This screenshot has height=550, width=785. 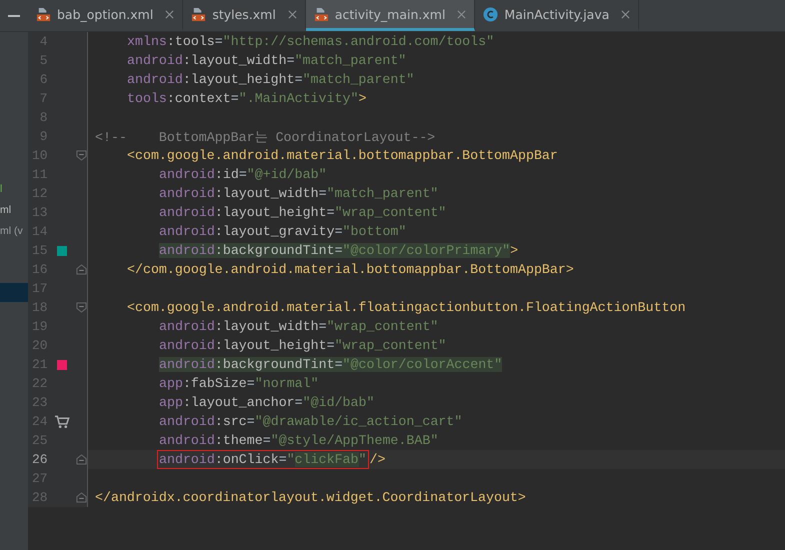 What do you see at coordinates (310, 497) in the screenshot?
I see `code-text: </androidx.coordinatorlayout.widget.CoordinatorLayout>` at bounding box center [310, 497].